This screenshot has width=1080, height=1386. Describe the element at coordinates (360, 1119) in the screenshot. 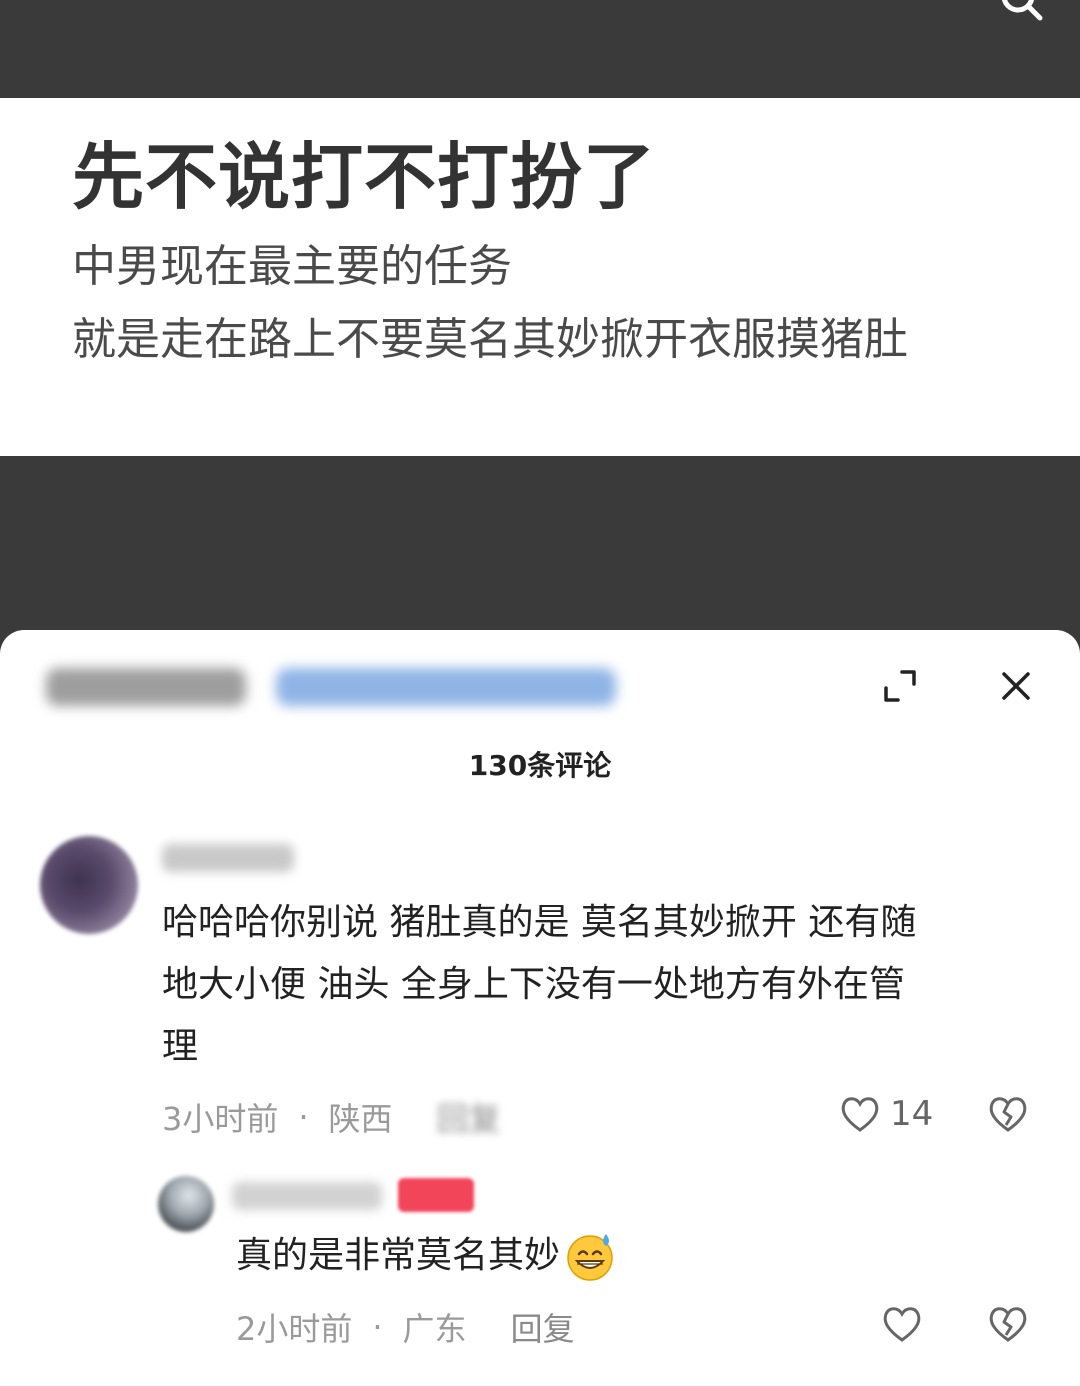

I see `comment-location: 陕西` at that location.